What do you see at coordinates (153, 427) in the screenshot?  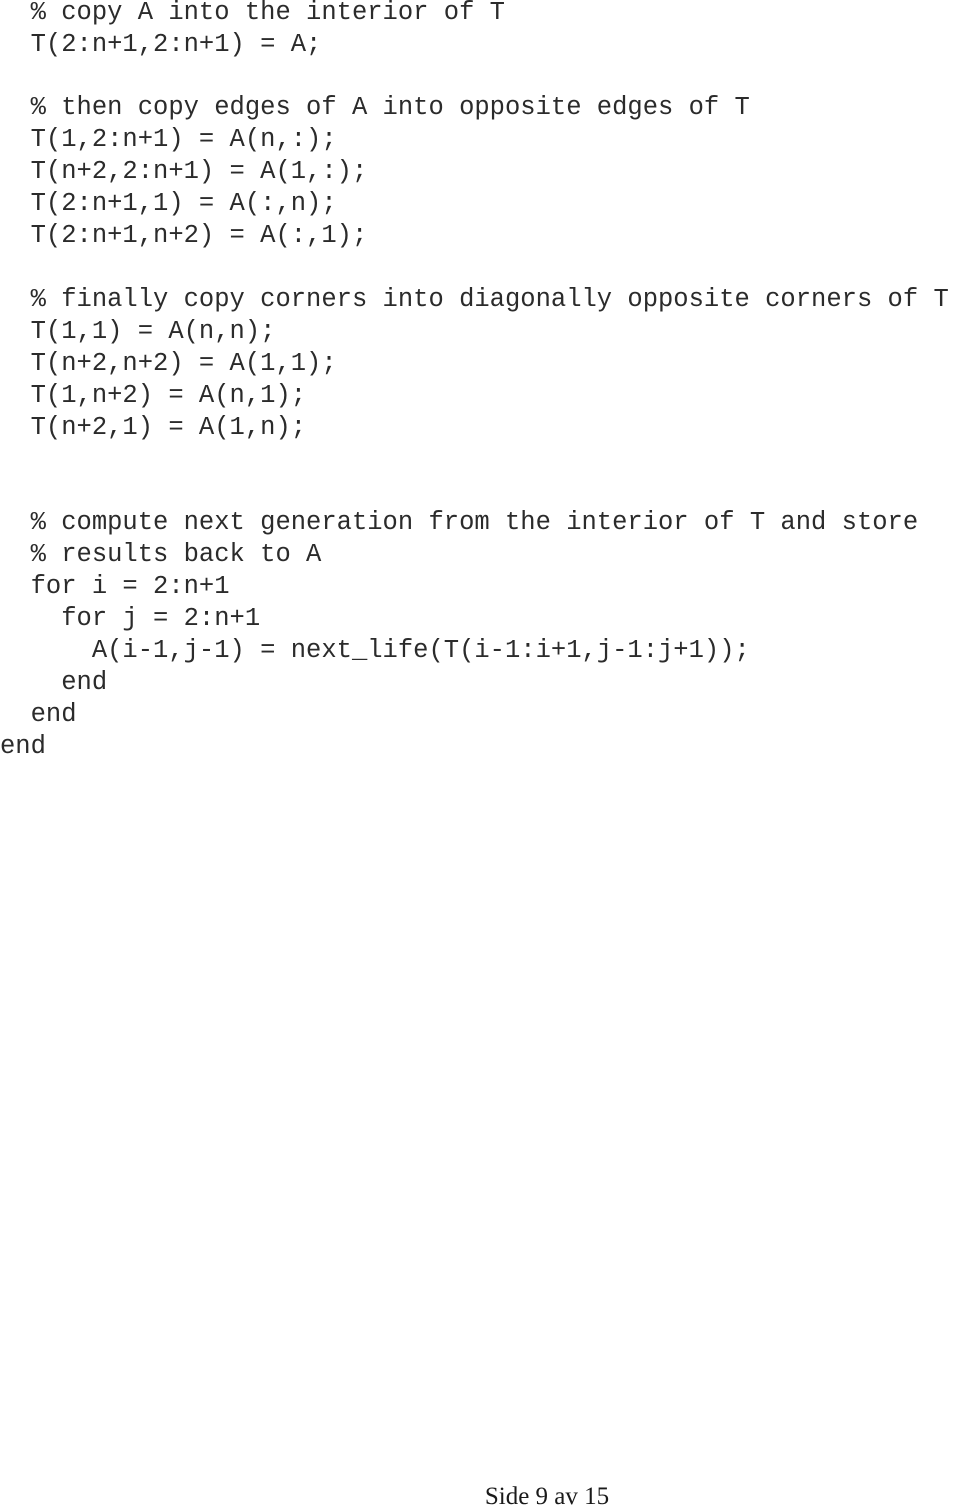 I see `code-line: T(n+2,1) = A(1,n);` at bounding box center [153, 427].